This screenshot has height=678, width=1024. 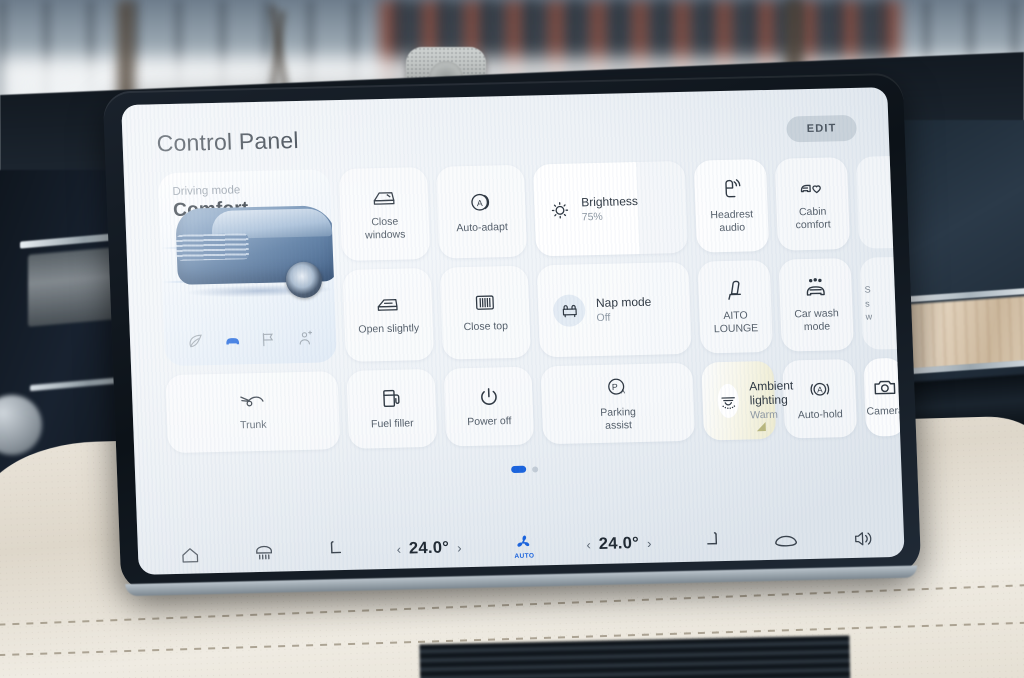 What do you see at coordinates (391, 398) in the screenshot?
I see `fuel-pump-icon` at bounding box center [391, 398].